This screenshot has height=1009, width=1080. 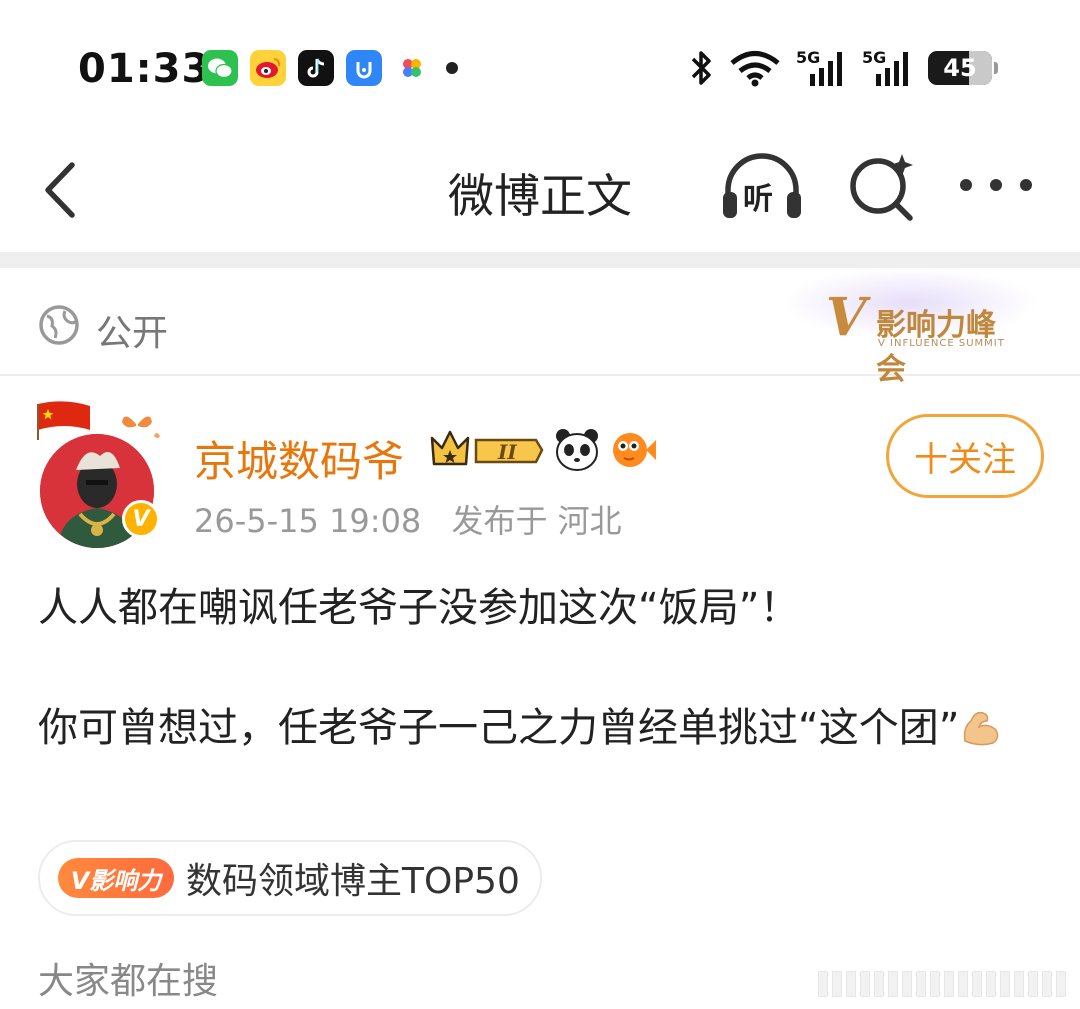 What do you see at coordinates (758, 199) in the screenshot?
I see `listen-label: 听` at bounding box center [758, 199].